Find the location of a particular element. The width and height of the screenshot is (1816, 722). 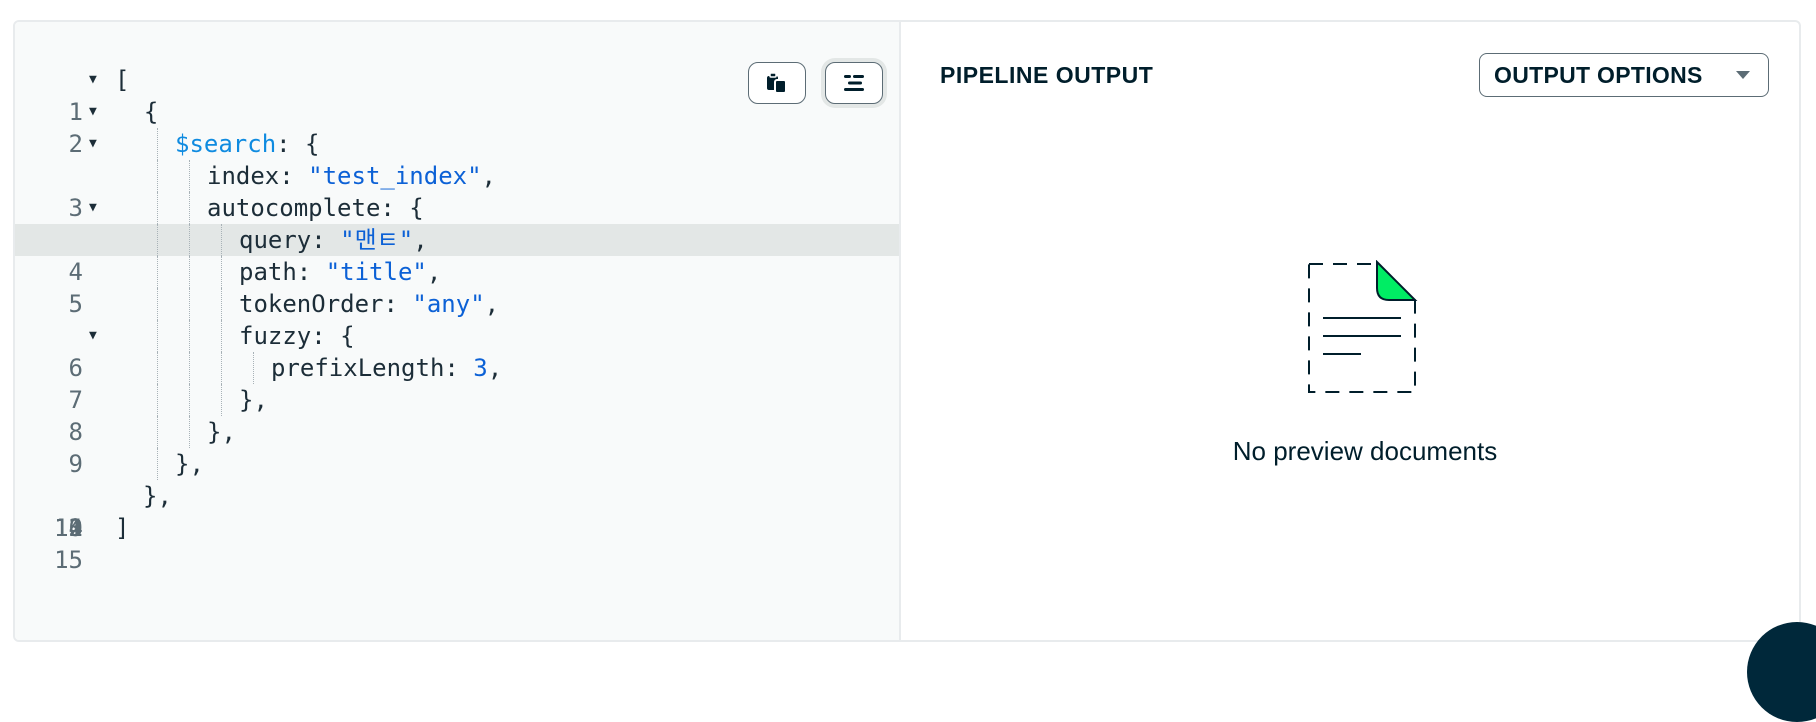

code-string: "test_index" is located at coordinates (395, 176).